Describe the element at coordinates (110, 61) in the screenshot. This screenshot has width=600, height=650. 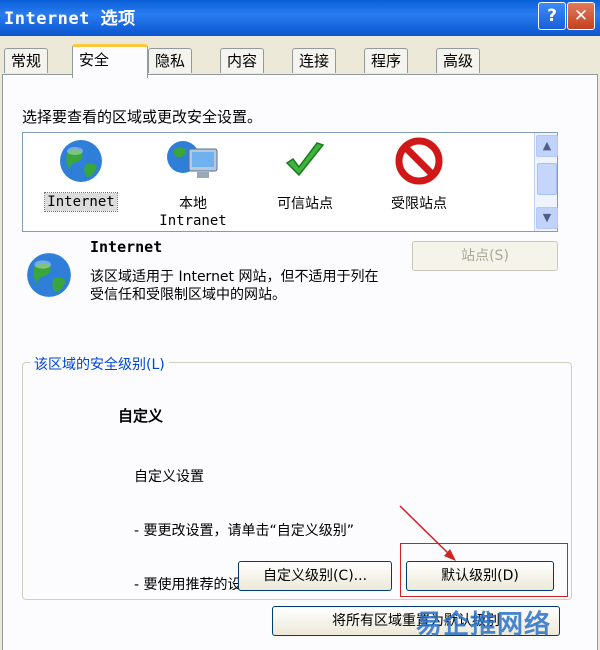
I see `tab-security: 安全` at that location.